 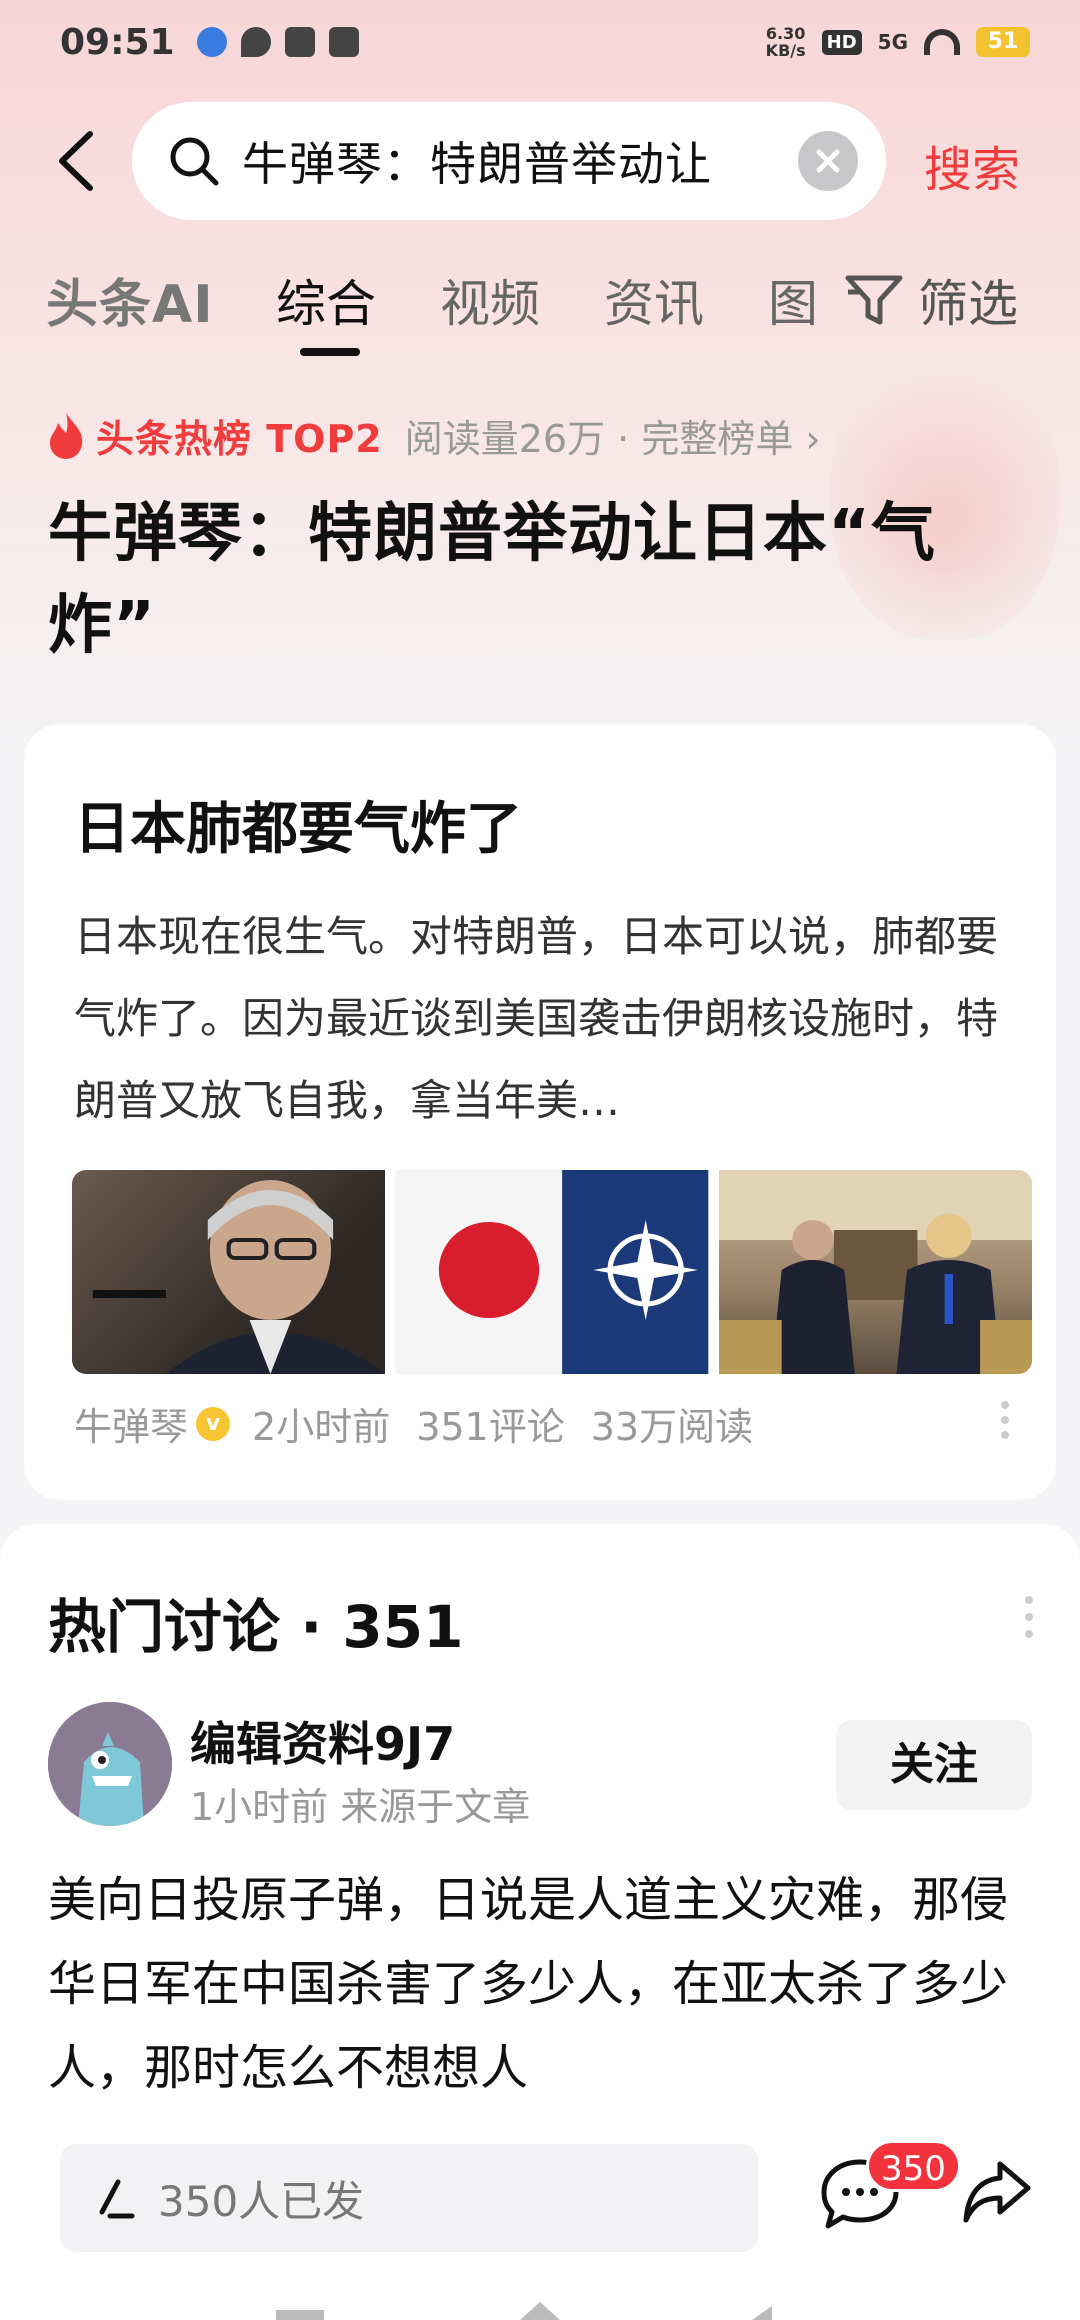 I want to click on search-row: 牛弹琴：特朗普举动让 搜索, so click(x=540, y=161).